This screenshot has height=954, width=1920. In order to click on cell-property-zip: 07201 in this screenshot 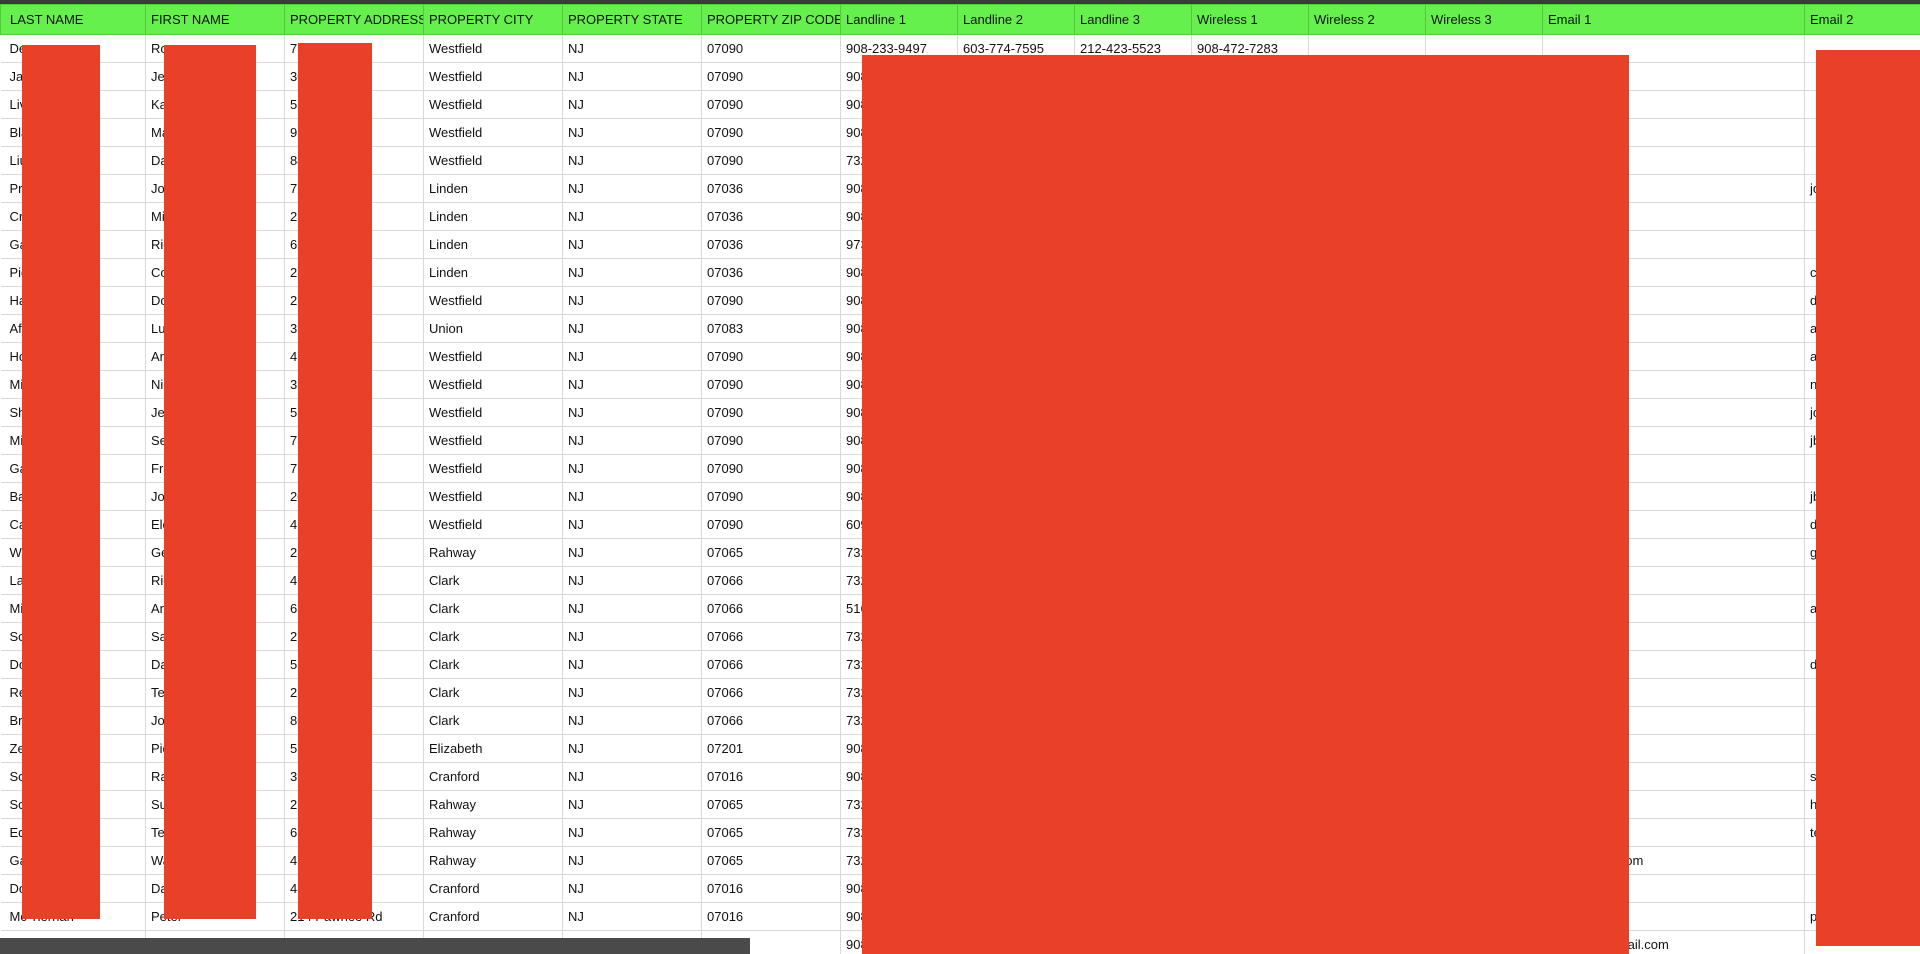, I will do `click(771, 748)`.